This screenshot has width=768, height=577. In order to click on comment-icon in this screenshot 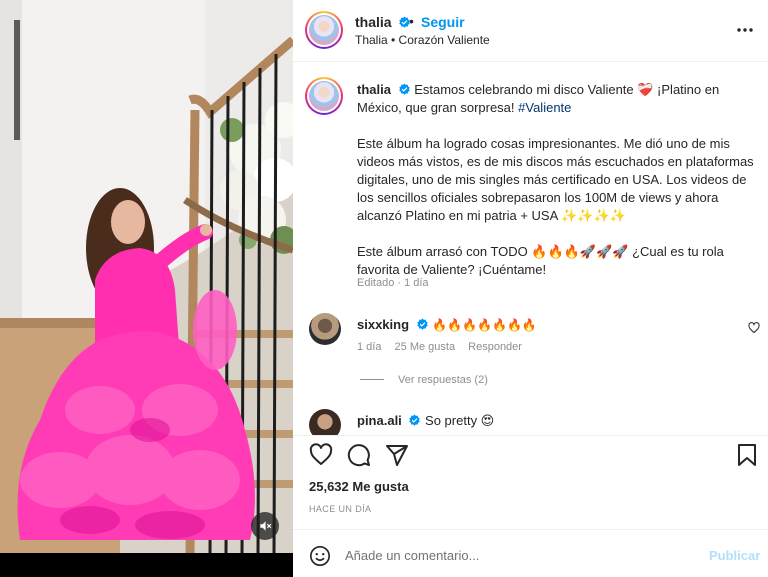, I will do `click(359, 455)`.